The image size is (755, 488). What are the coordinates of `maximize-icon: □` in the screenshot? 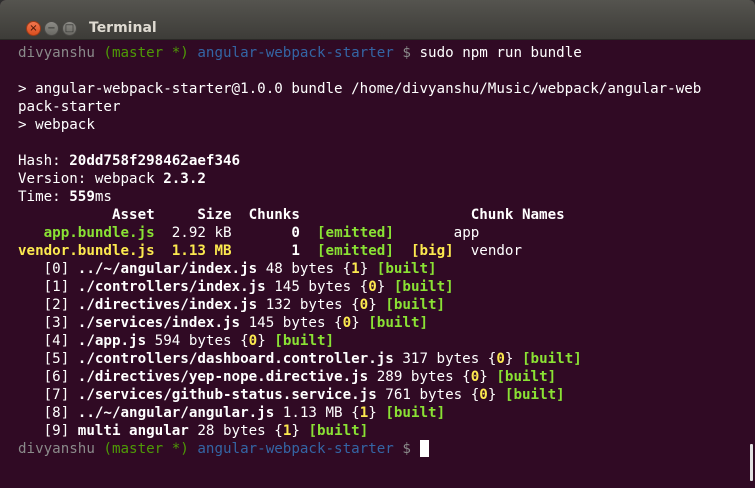 It's located at (69, 28).